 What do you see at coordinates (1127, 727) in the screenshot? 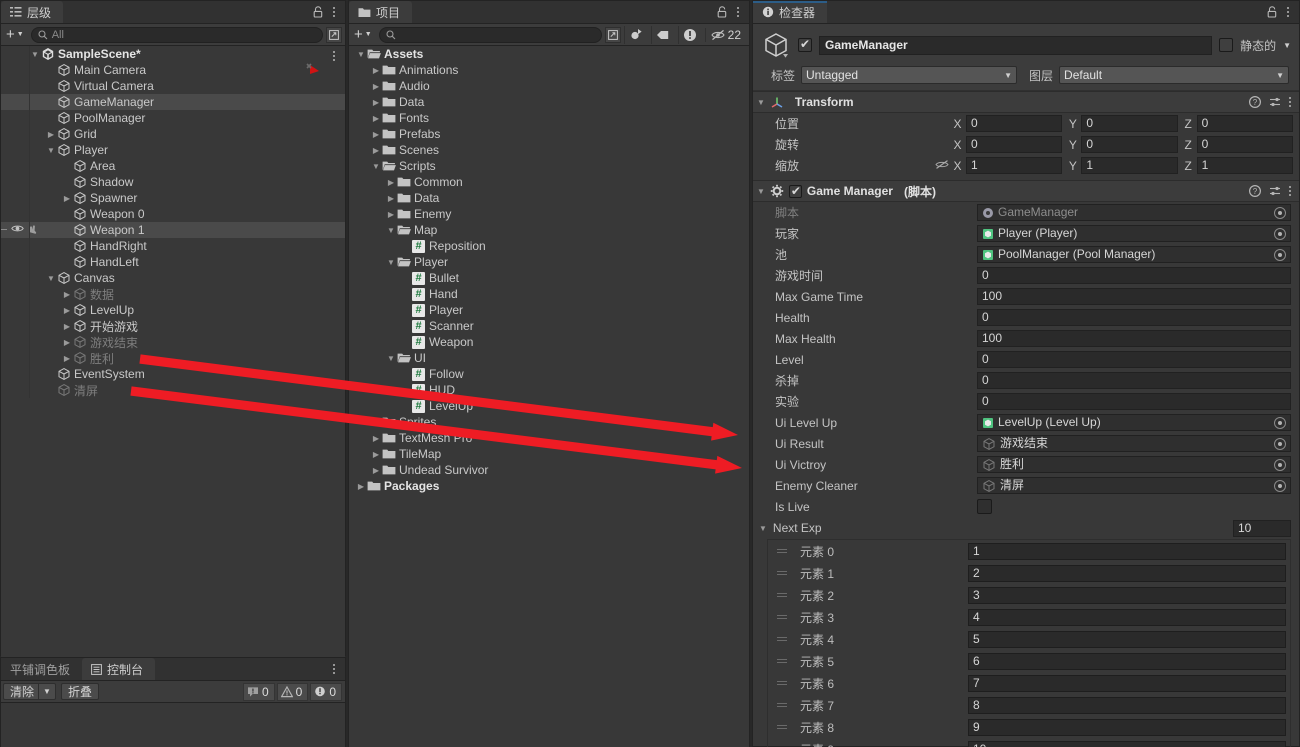
I see `nextexp-element-input: 9` at bounding box center [1127, 727].